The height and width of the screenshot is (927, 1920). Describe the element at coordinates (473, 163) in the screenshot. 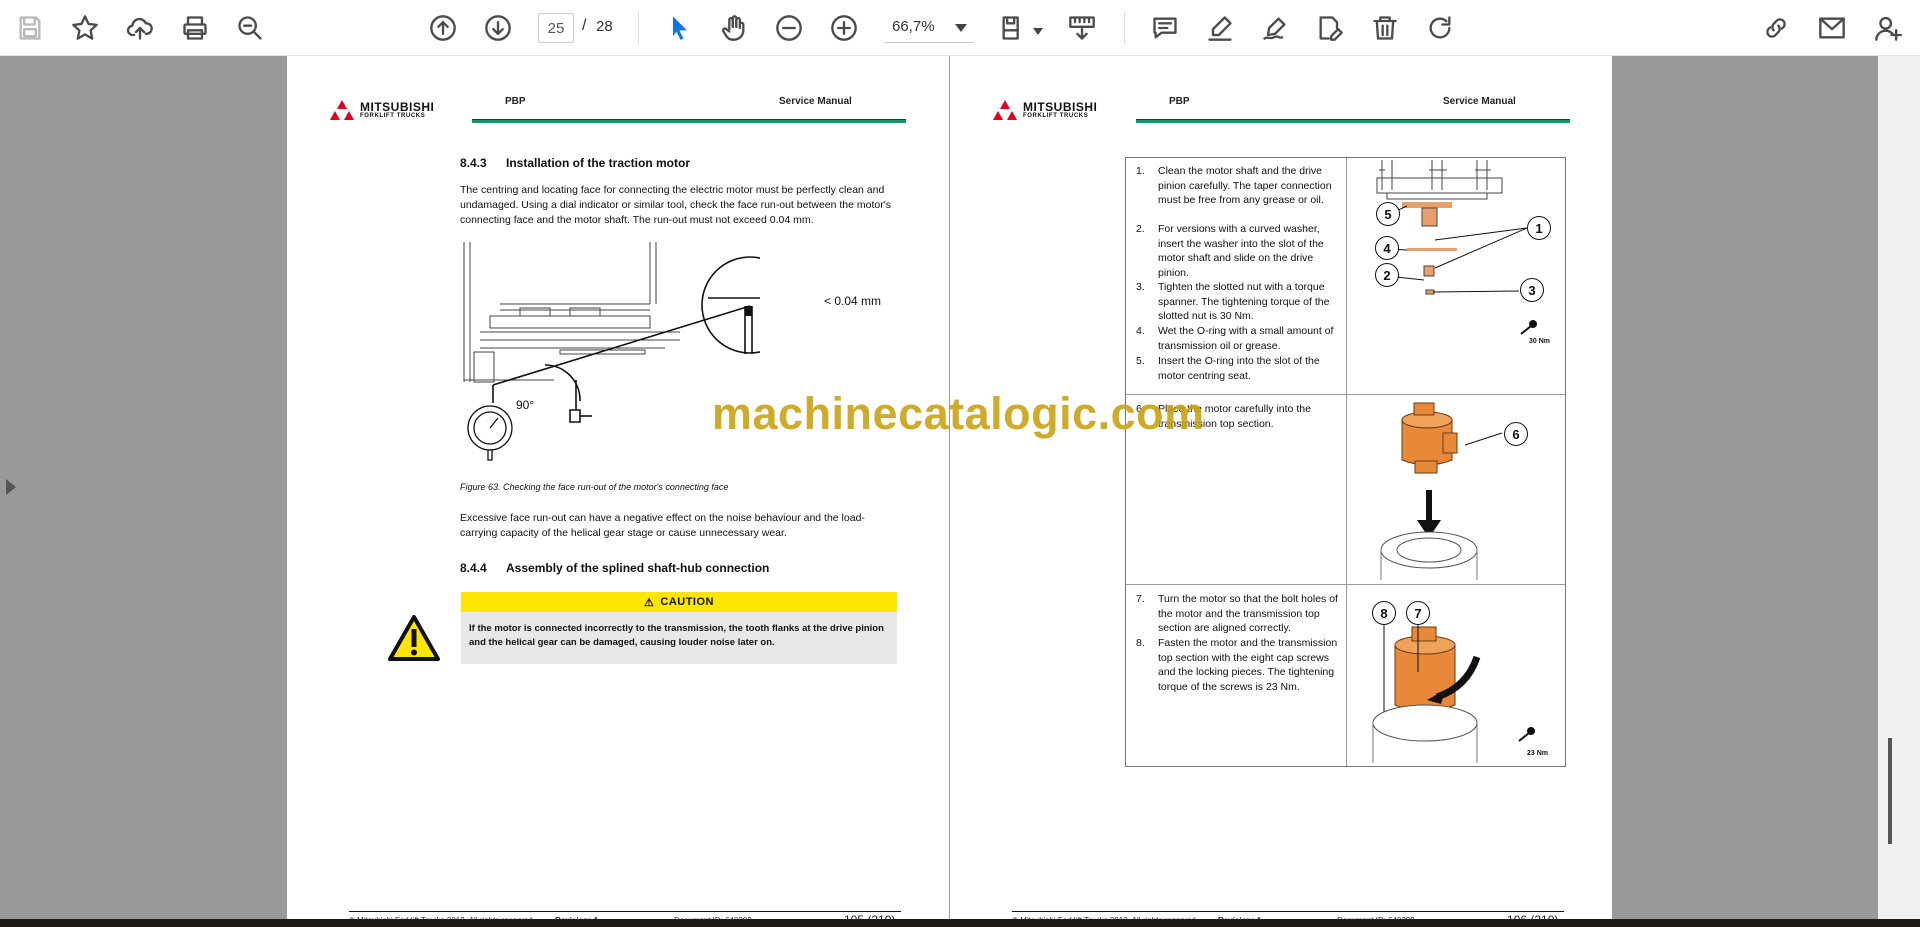

I see `section-number: 8.4.3` at that location.